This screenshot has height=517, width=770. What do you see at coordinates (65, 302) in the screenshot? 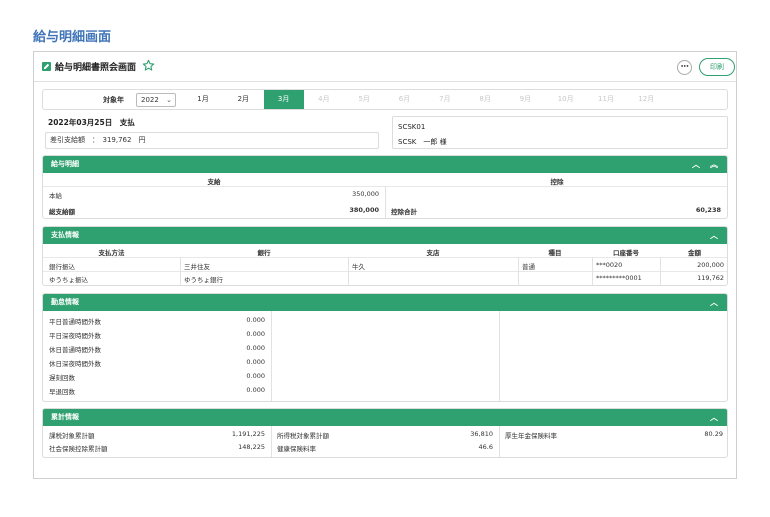
I see `attendance-section-title: 勤怠情報` at bounding box center [65, 302].